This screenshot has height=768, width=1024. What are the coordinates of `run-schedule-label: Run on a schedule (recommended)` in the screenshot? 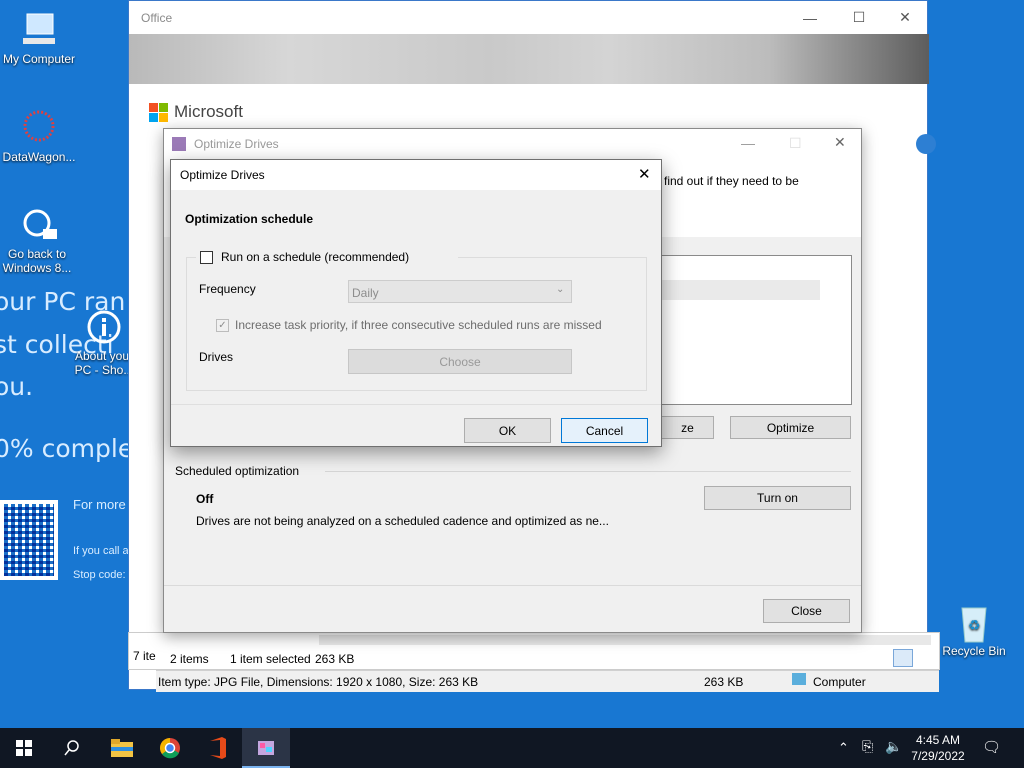 It's located at (315, 257).